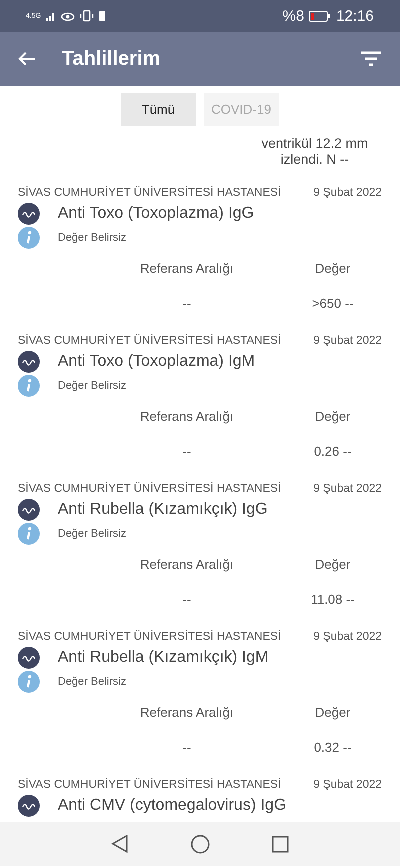 The height and width of the screenshot is (866, 400). What do you see at coordinates (333, 451) in the screenshot?
I see `result-value: 0.26 --` at bounding box center [333, 451].